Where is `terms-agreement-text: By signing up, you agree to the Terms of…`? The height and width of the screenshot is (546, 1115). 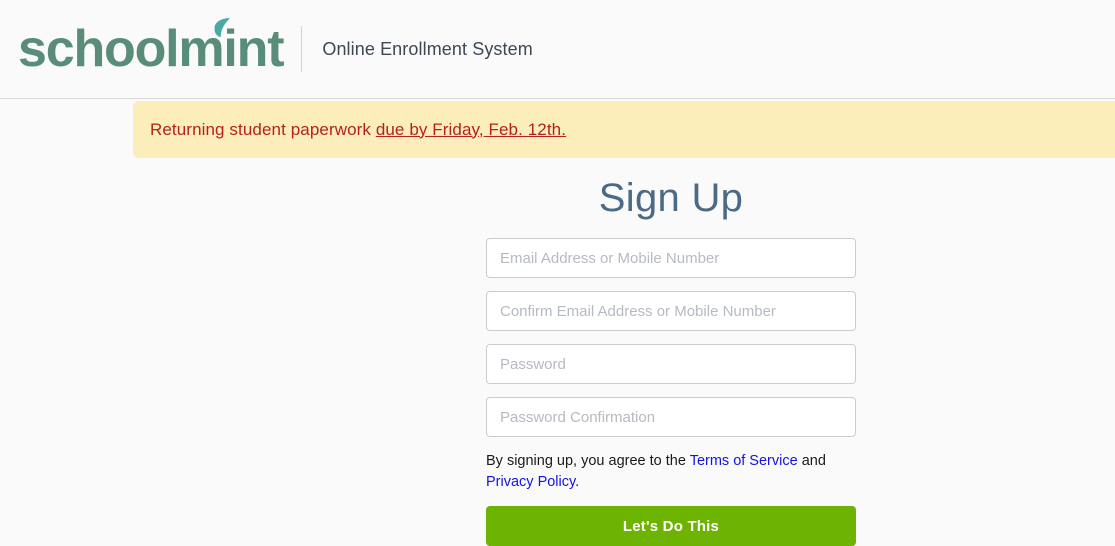 terms-agreement-text: By signing up, you agree to the Terms of… is located at coordinates (671, 471).